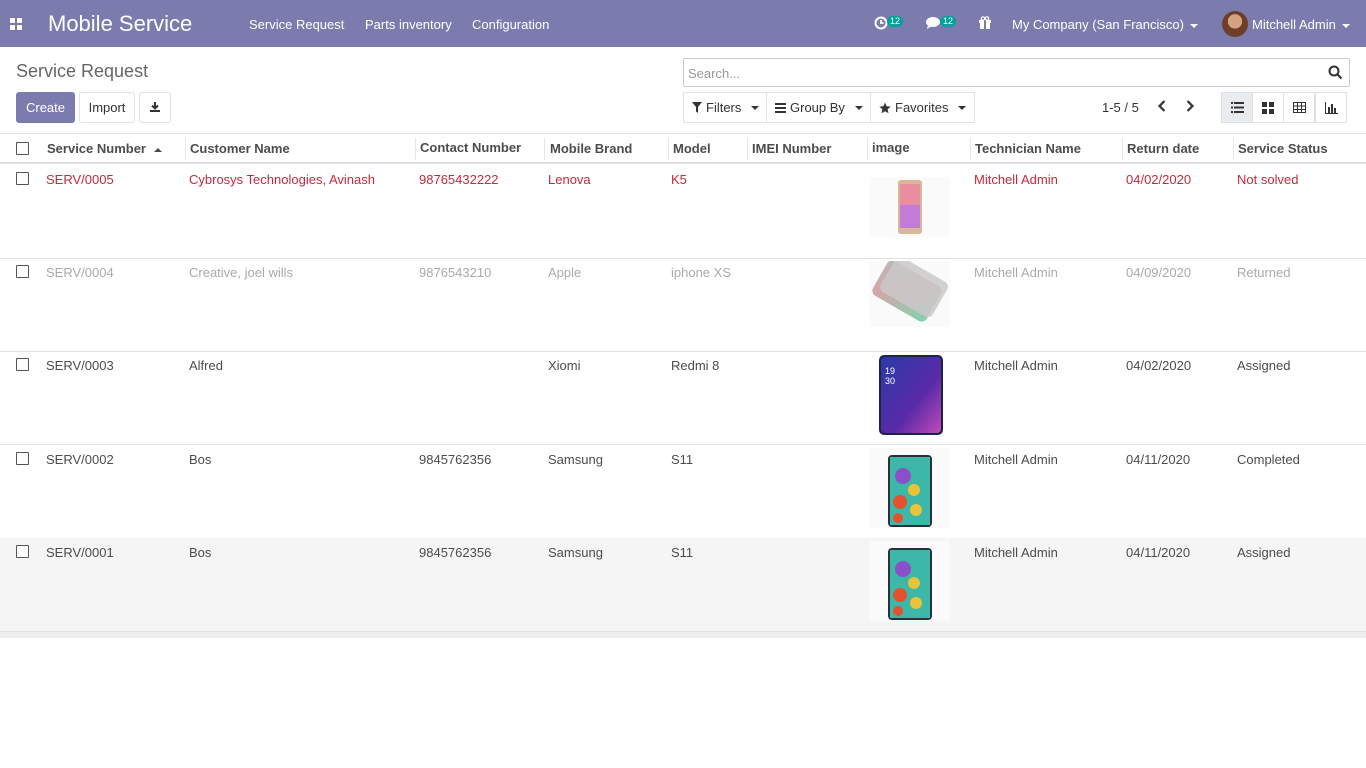 The width and height of the screenshot is (1366, 768). I want to click on groupby-dropdown: Group By, so click(819, 107).